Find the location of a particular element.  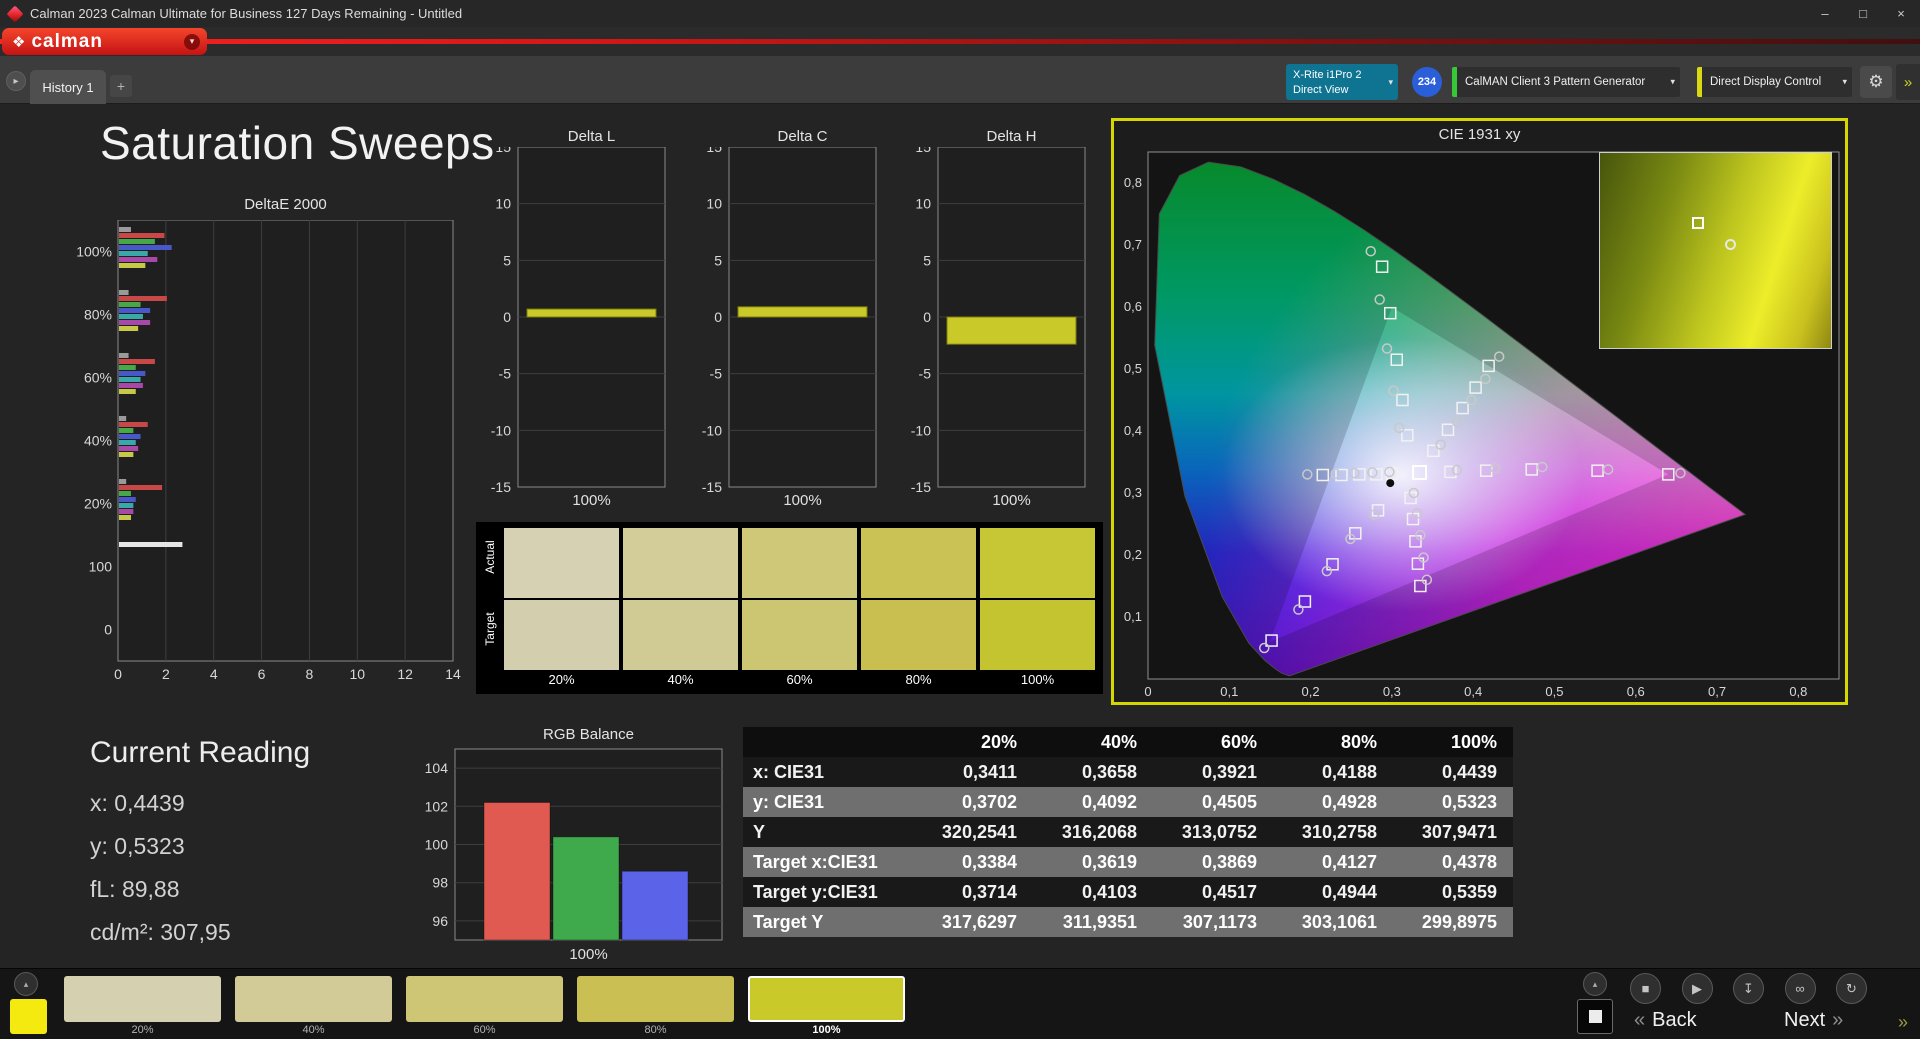

back-button: « Back is located at coordinates (1665, 1020).